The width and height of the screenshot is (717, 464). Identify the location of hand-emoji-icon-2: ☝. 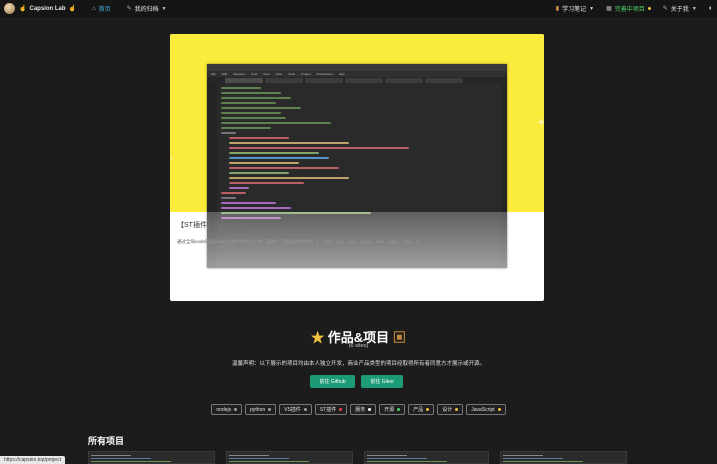
(72, 9).